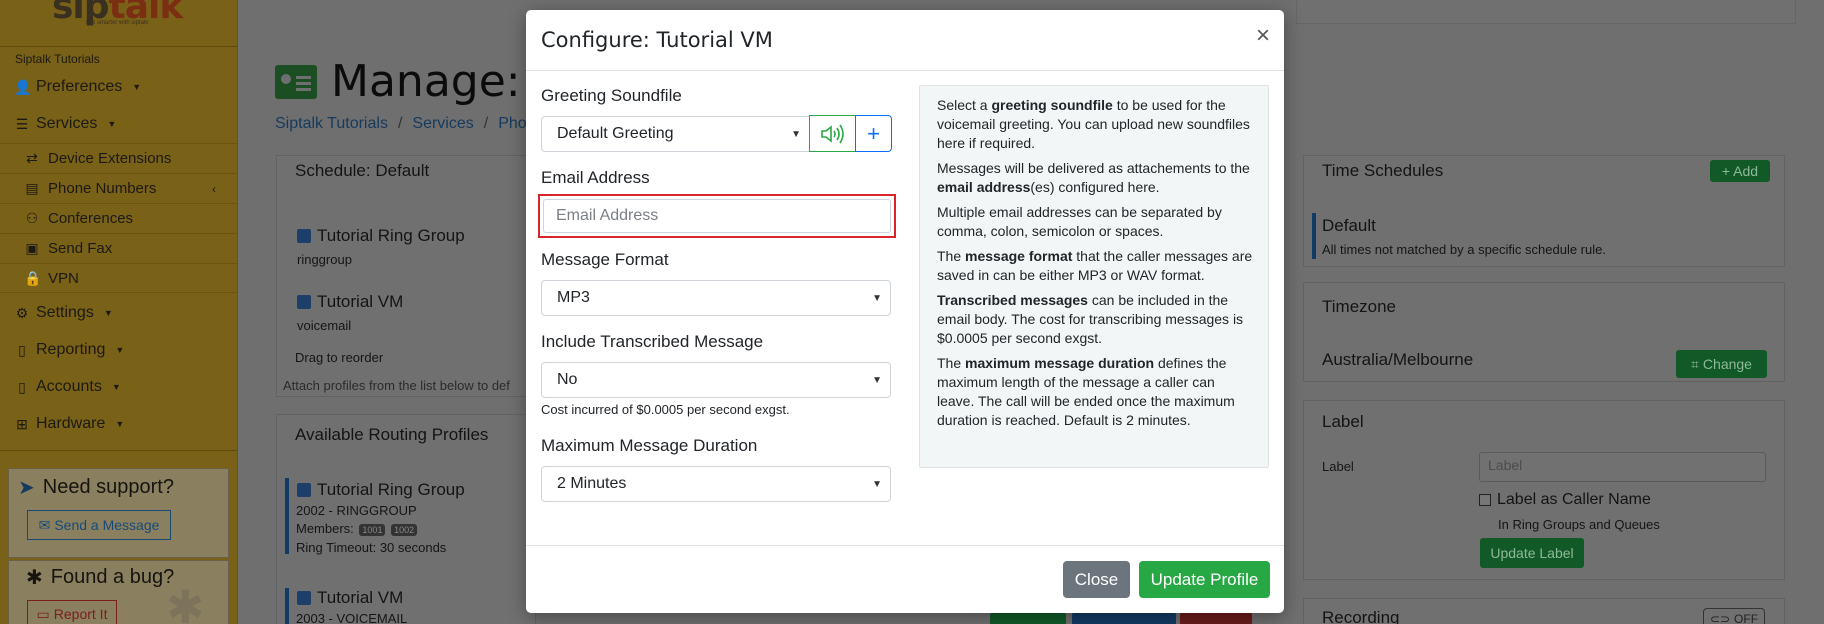 The width and height of the screenshot is (1824, 624). I want to click on support-title: ➤ Need support?, so click(96, 487).